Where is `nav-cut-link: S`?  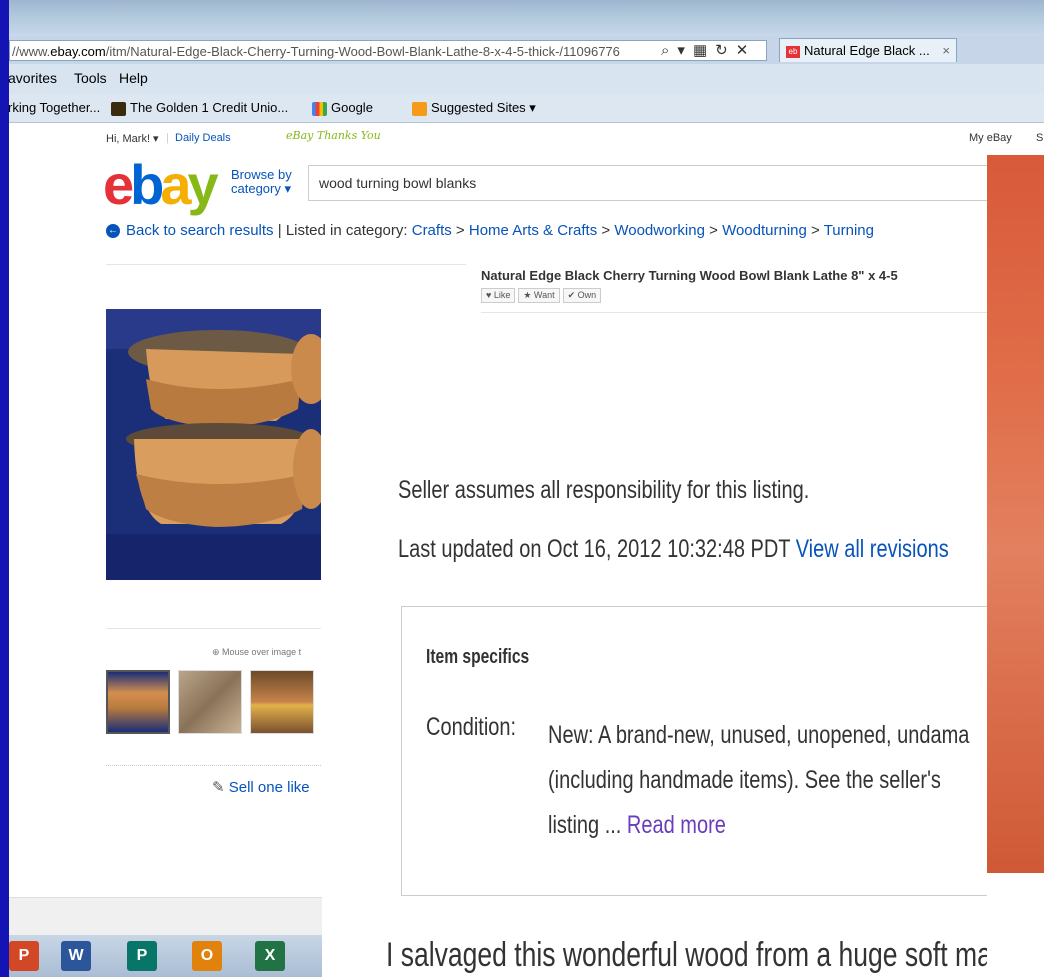
nav-cut-link: S is located at coordinates (1039, 138).